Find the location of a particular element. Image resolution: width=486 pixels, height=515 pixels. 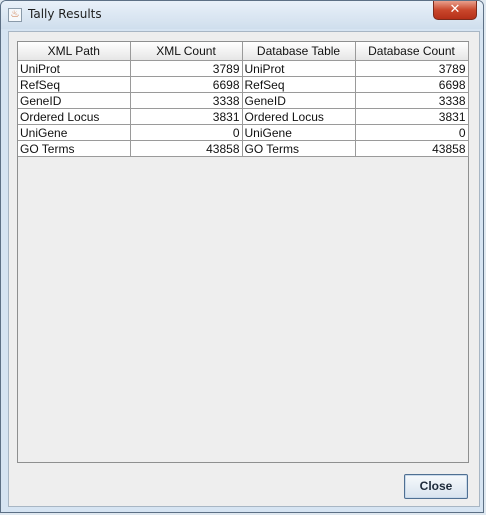

table-row: GO Terms 43858 GO Terms 43858 is located at coordinates (243, 148).